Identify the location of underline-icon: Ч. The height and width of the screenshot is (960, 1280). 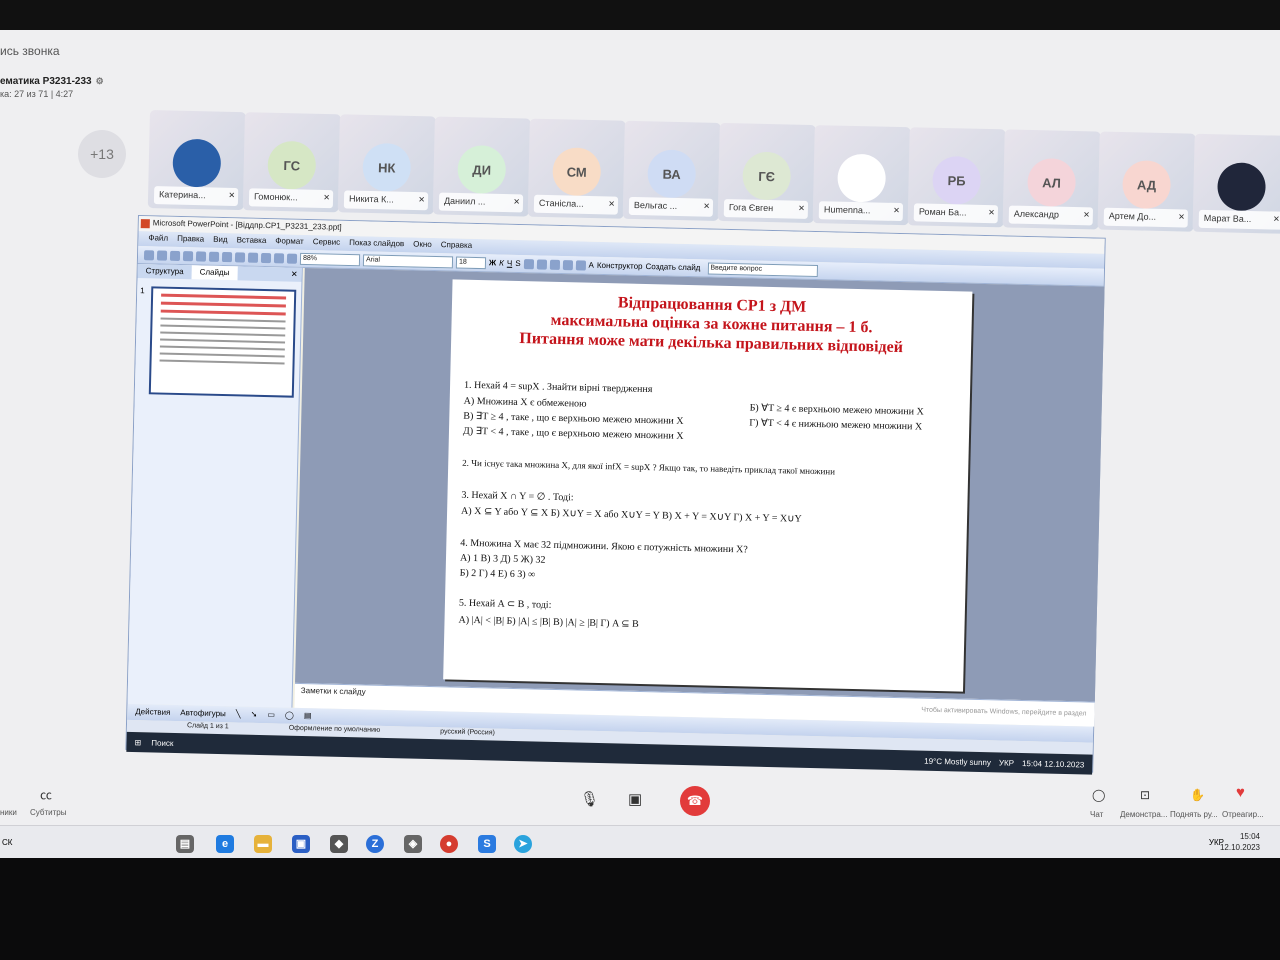
(510, 263).